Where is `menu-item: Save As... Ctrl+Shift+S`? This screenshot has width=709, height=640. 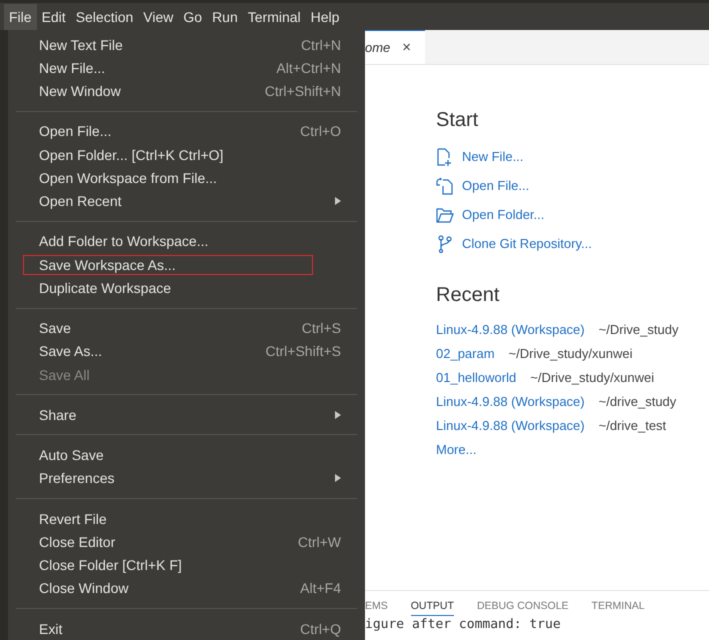
menu-item: Save As... Ctrl+Shift+S is located at coordinates (186, 351).